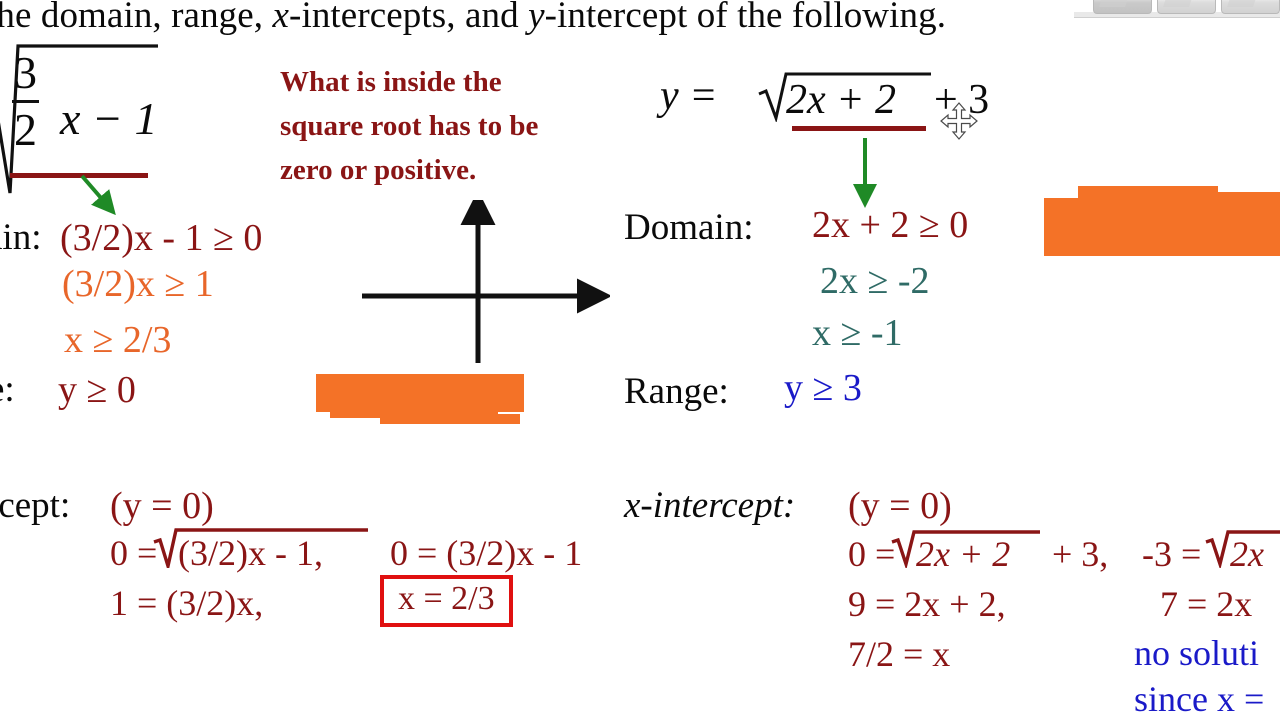 This screenshot has width=1280, height=720. I want to click on close-button, so click(1250, 7).